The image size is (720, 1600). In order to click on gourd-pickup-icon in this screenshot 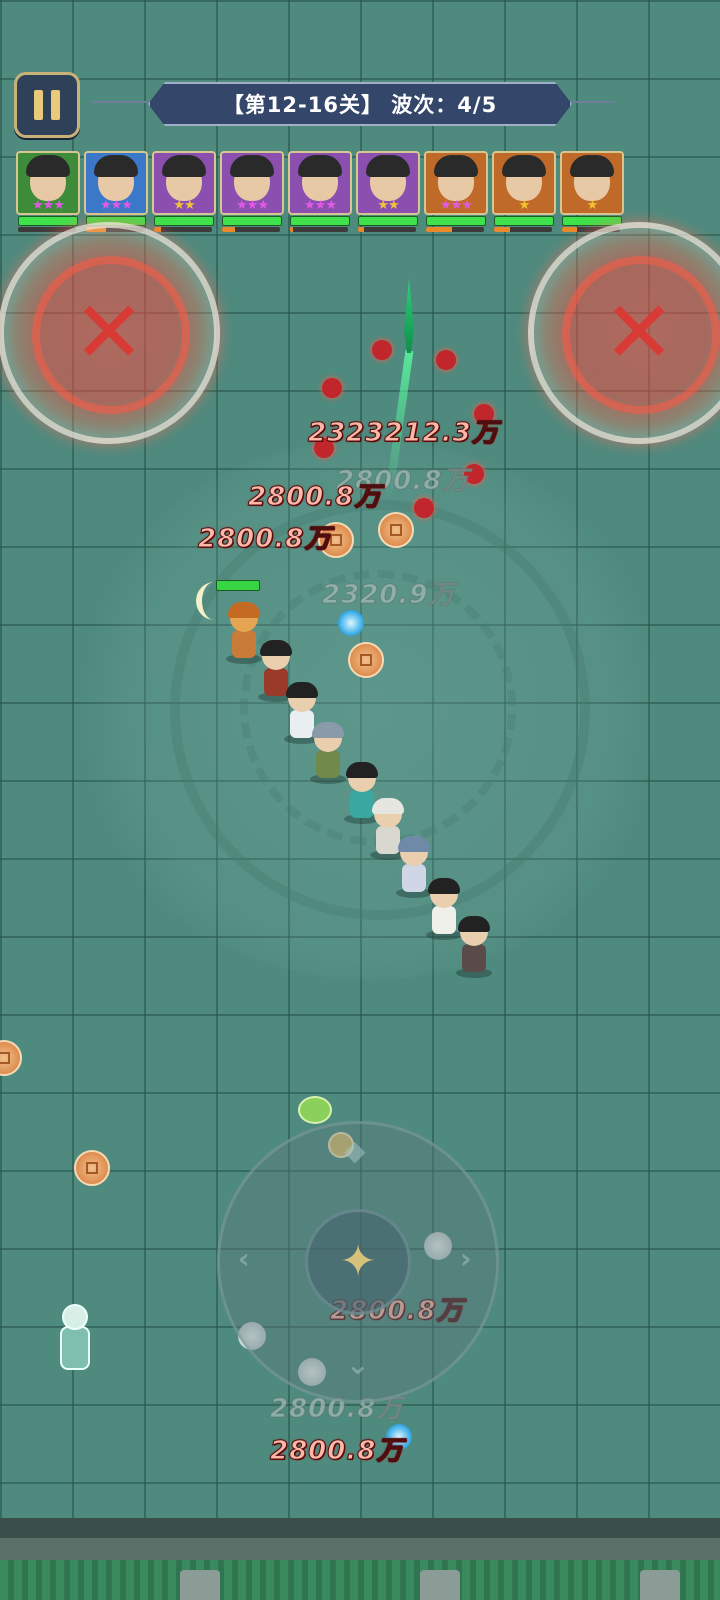, I will do `click(315, 1110)`.